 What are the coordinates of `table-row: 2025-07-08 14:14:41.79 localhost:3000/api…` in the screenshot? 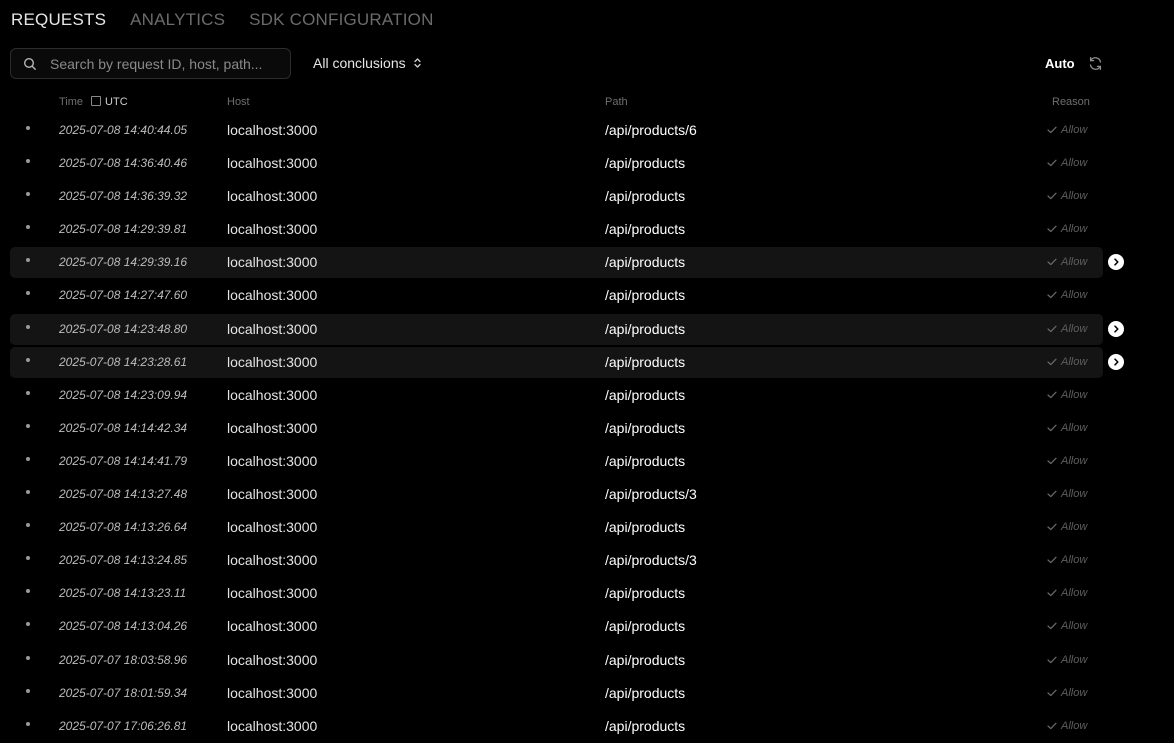 It's located at (587, 461).